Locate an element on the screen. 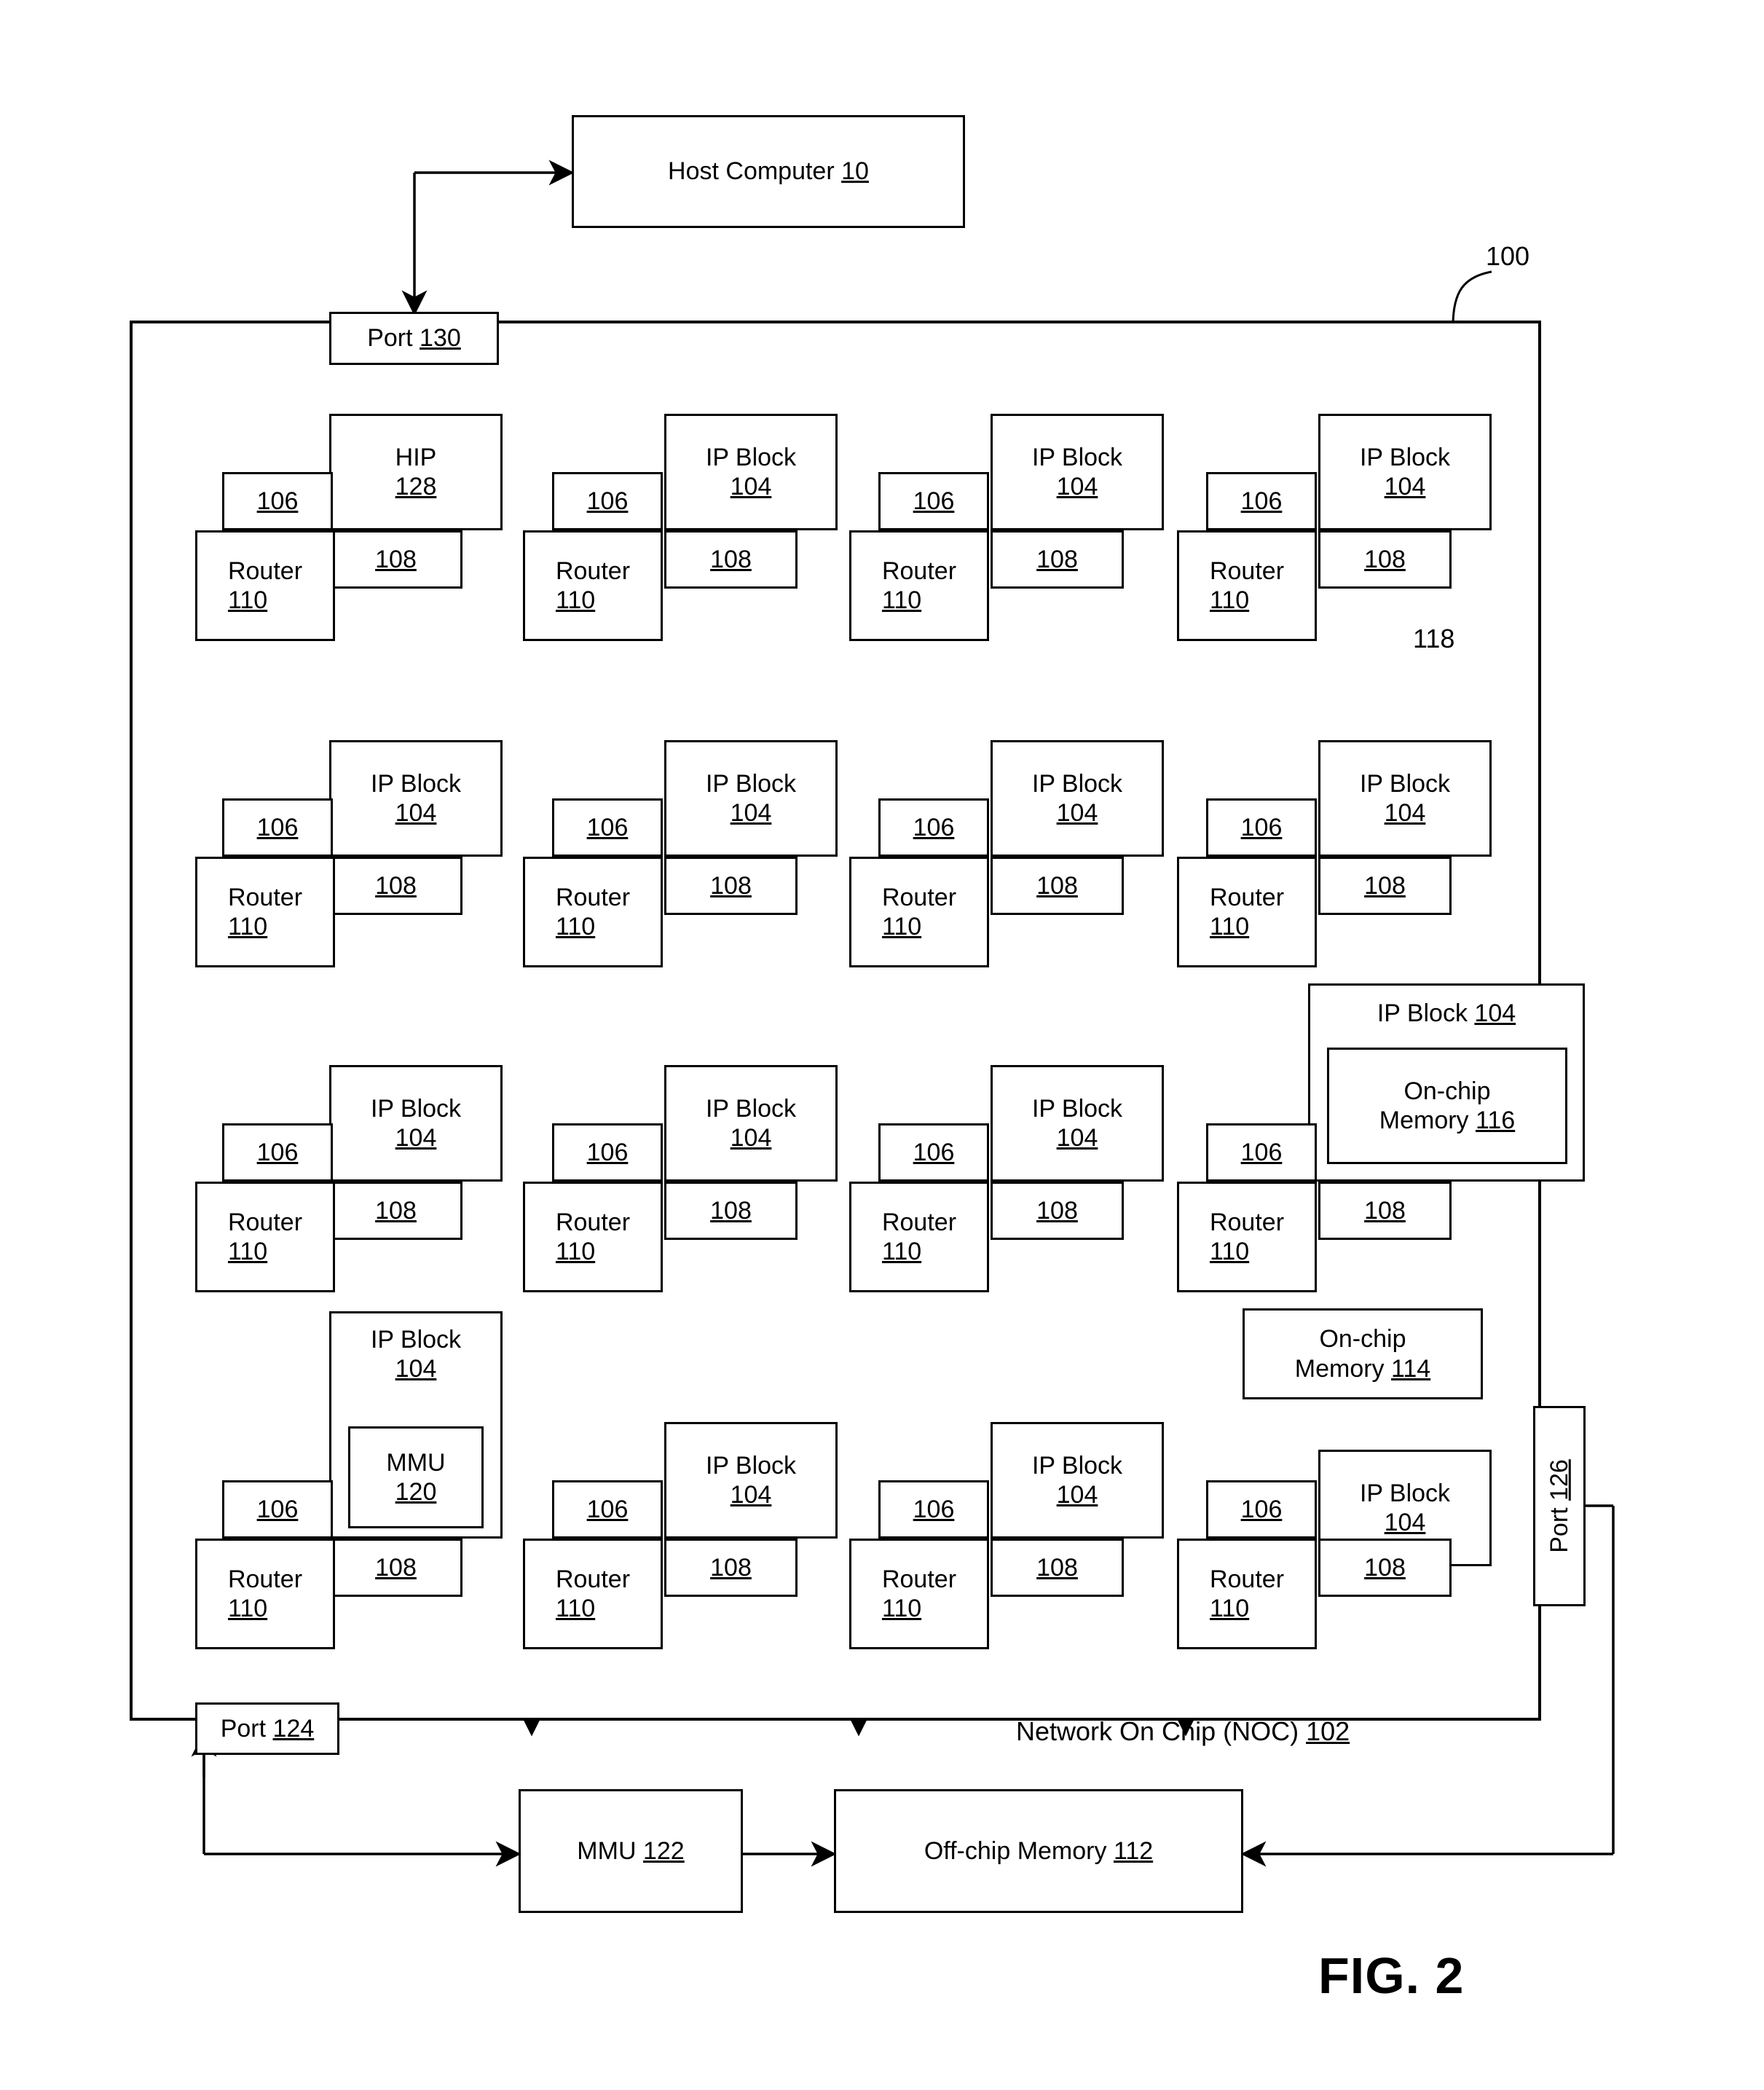 This screenshot has width=1764, height=2090. off-chip-memory-112-box: Off-chip Memory 112 is located at coordinates (1038, 1851).